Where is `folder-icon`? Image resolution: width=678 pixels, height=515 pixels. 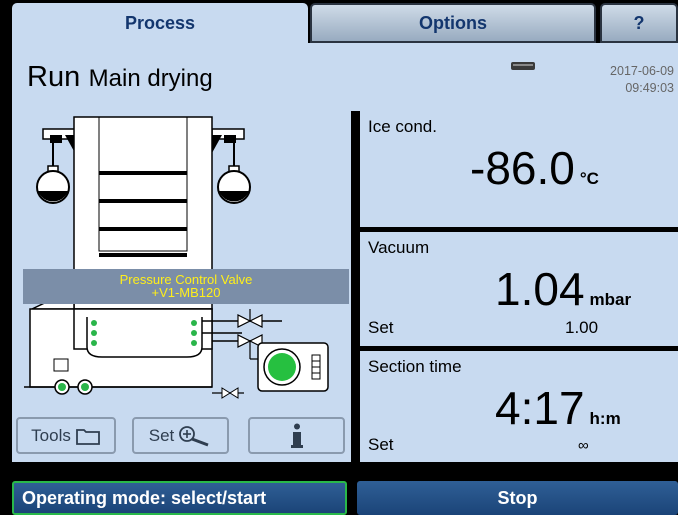 folder-icon is located at coordinates (87, 436).